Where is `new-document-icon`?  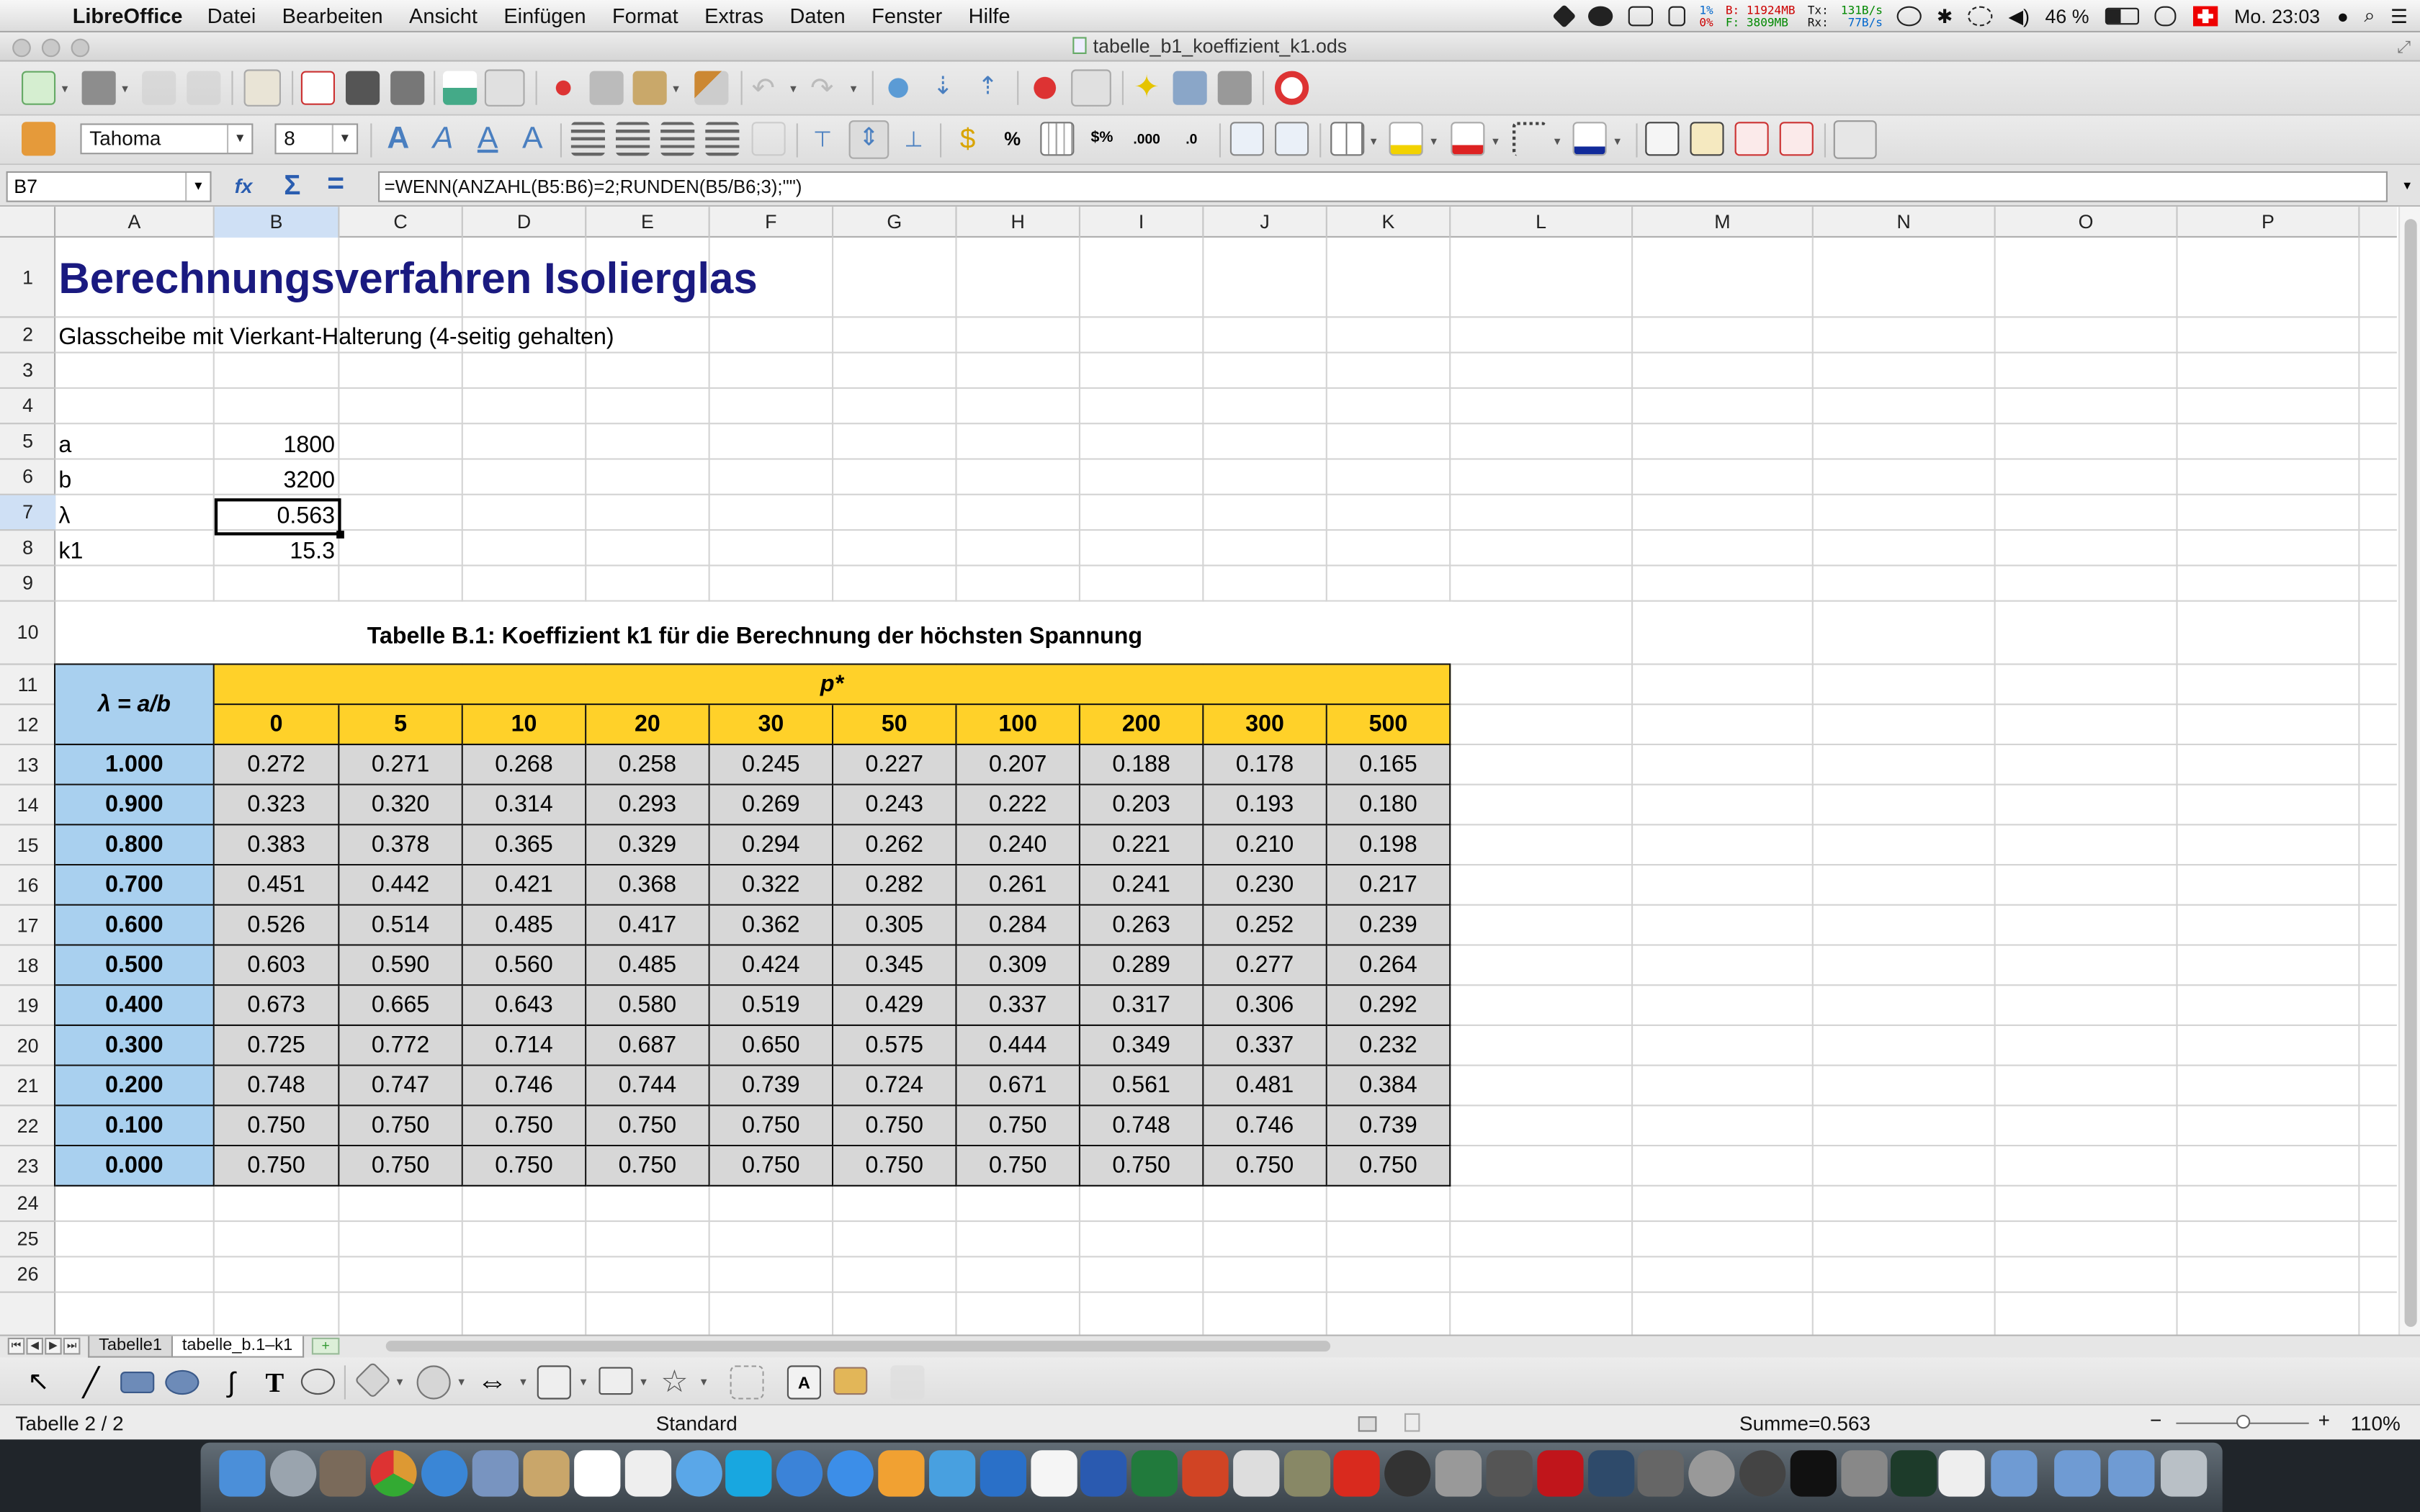
new-document-icon is located at coordinates (39, 88).